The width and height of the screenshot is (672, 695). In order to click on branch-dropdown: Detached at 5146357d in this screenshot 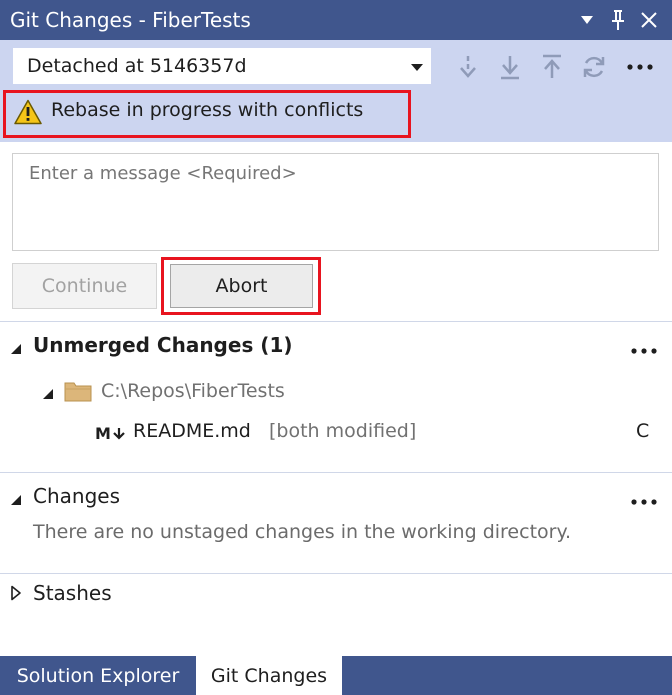, I will do `click(222, 66)`.